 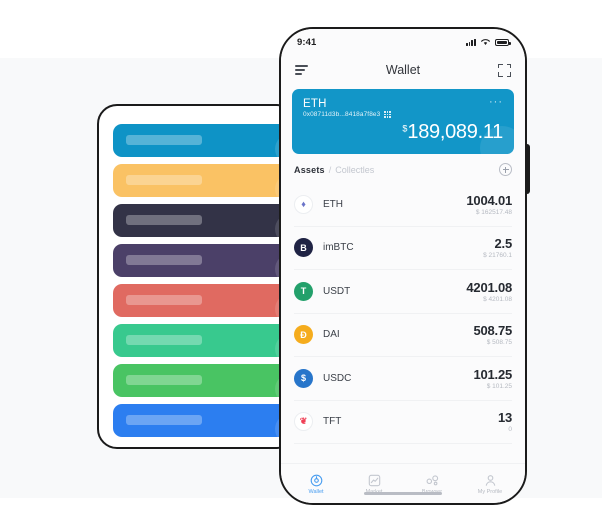 What do you see at coordinates (403, 114) in the screenshot?
I see `wallet-address-row: 0x08711d3b...8418a7f8e3` at bounding box center [403, 114].